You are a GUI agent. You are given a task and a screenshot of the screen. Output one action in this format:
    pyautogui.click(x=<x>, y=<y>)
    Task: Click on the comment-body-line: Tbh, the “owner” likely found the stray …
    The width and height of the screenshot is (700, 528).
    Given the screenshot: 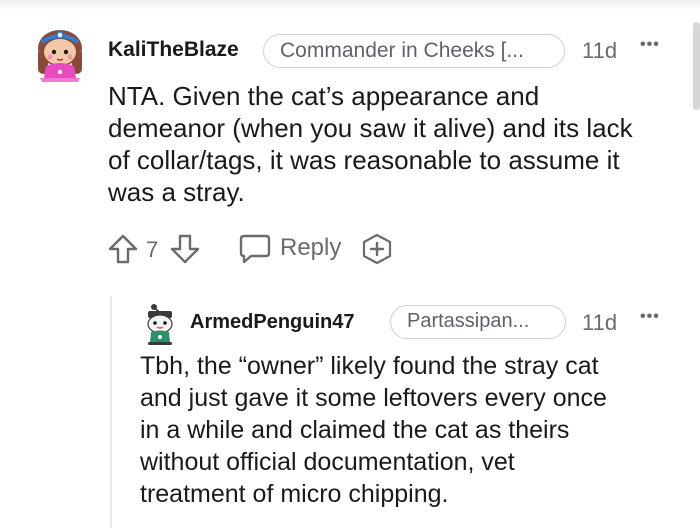 What is the action you would take?
    pyautogui.click(x=369, y=366)
    